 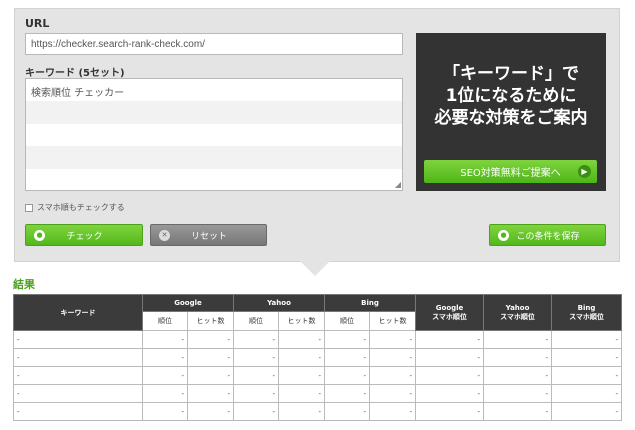 I want to click on keyword-label: キーワード (5セット), so click(x=75, y=73).